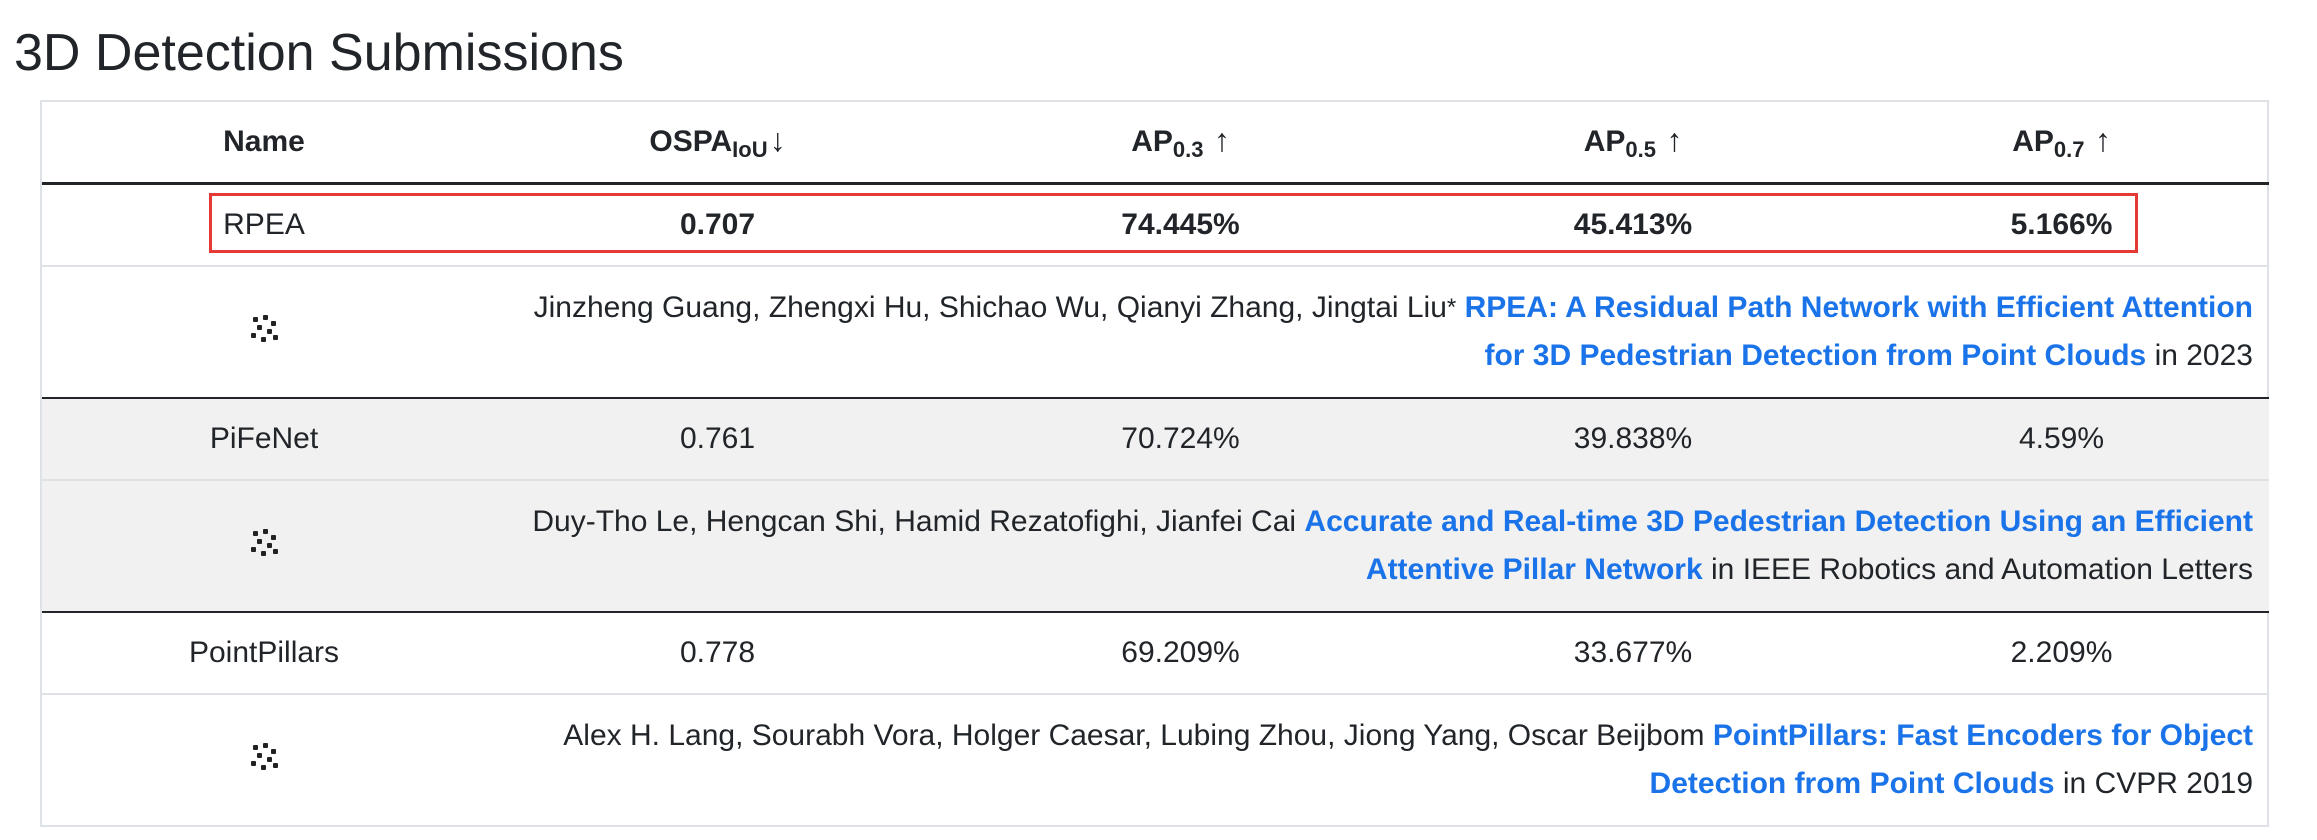  I want to click on row-ospa: 0.761, so click(717, 438).